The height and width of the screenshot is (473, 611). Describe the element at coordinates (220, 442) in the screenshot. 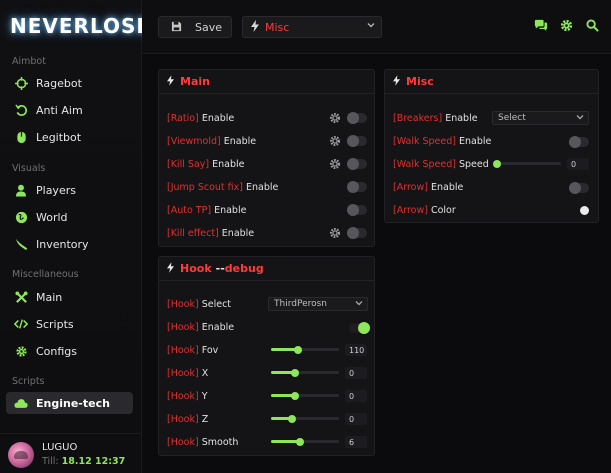

I see `row-label: Smooth` at that location.